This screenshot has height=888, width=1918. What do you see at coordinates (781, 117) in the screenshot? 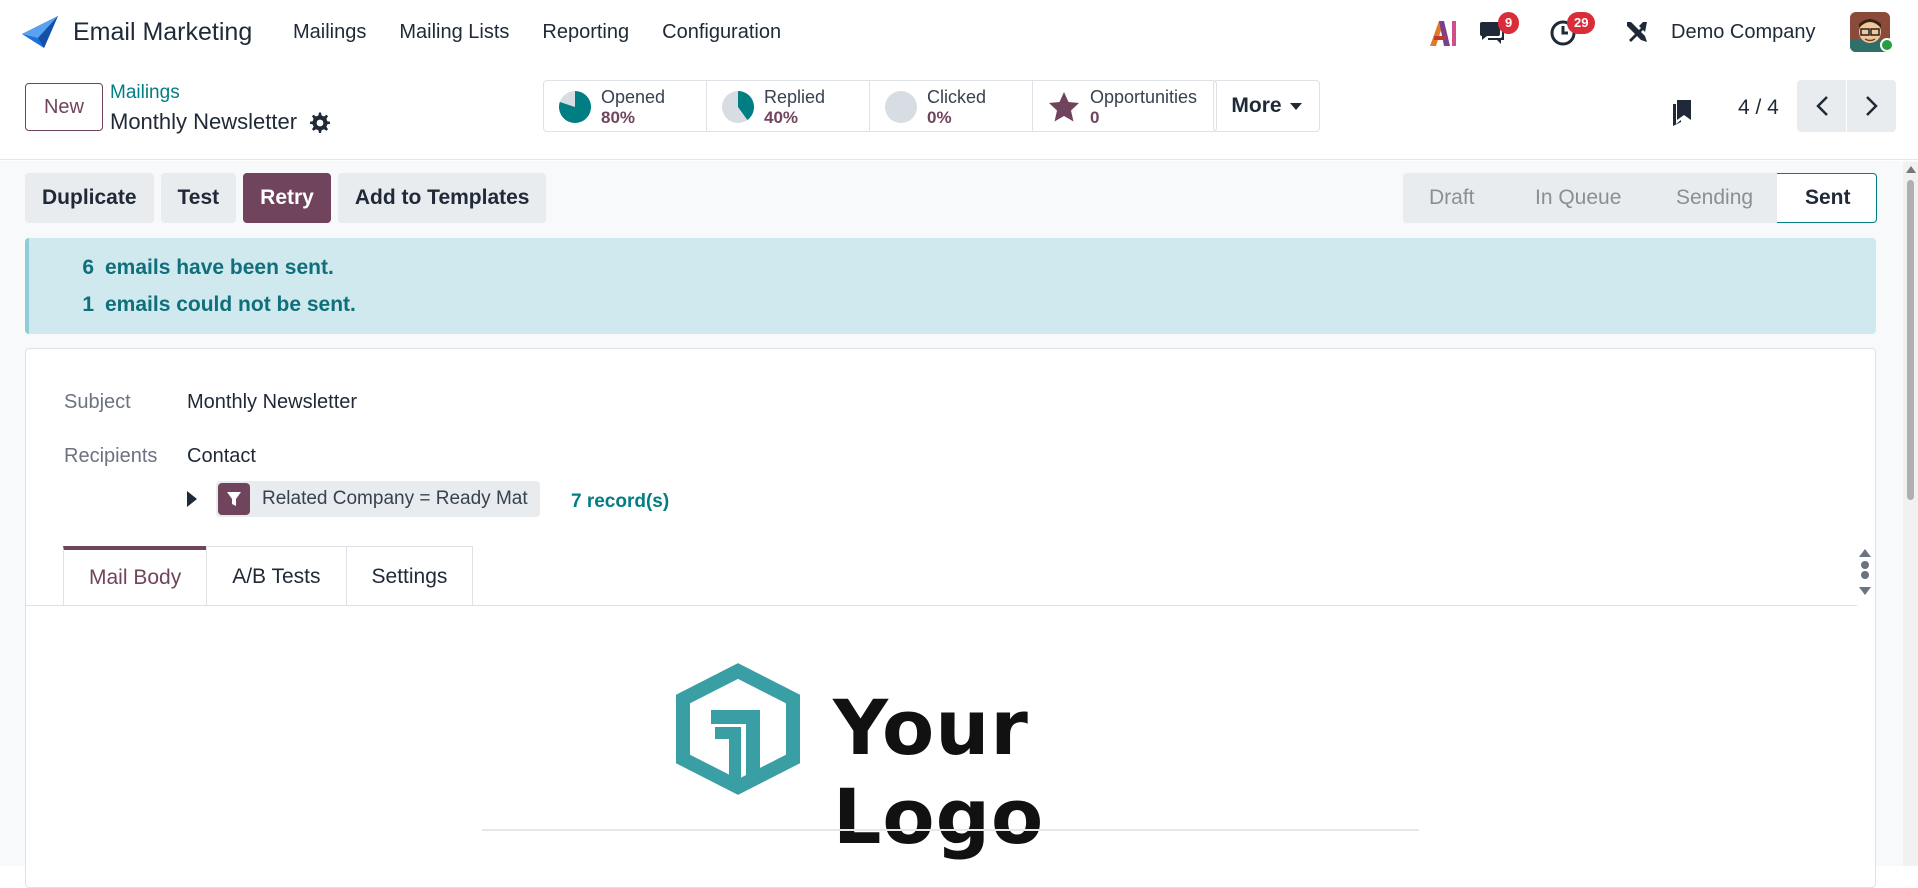
I see `stat-value: 40%` at bounding box center [781, 117].